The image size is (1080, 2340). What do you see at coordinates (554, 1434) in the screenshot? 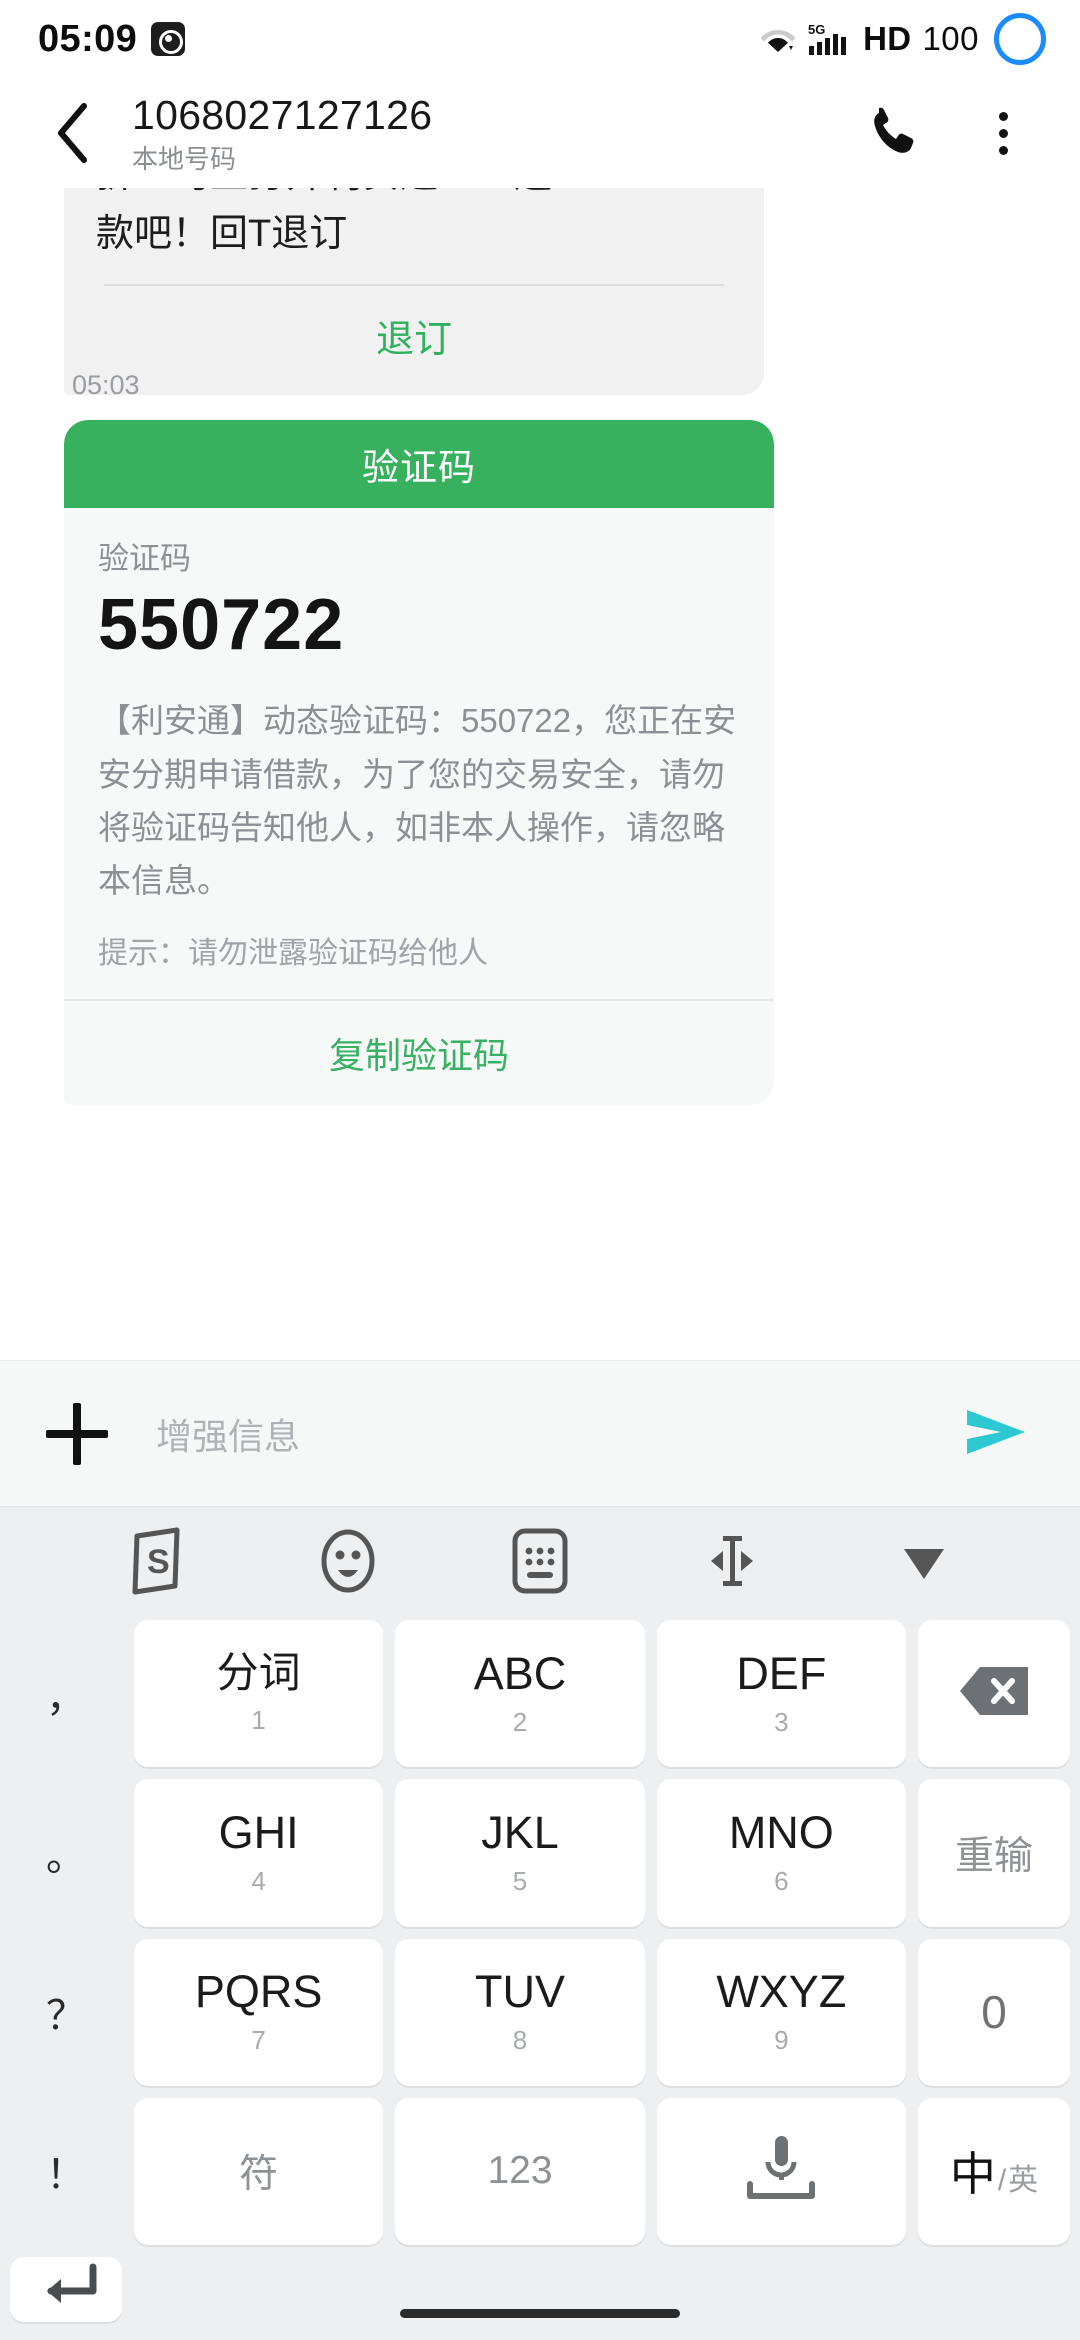
I see `message-input: 增强信息` at bounding box center [554, 1434].